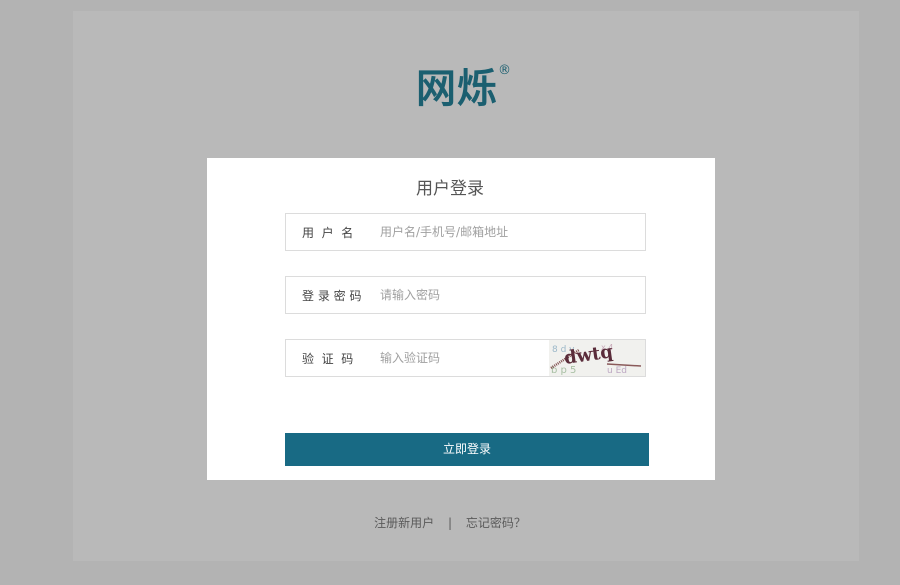  I want to click on password-input, so click(512, 295).